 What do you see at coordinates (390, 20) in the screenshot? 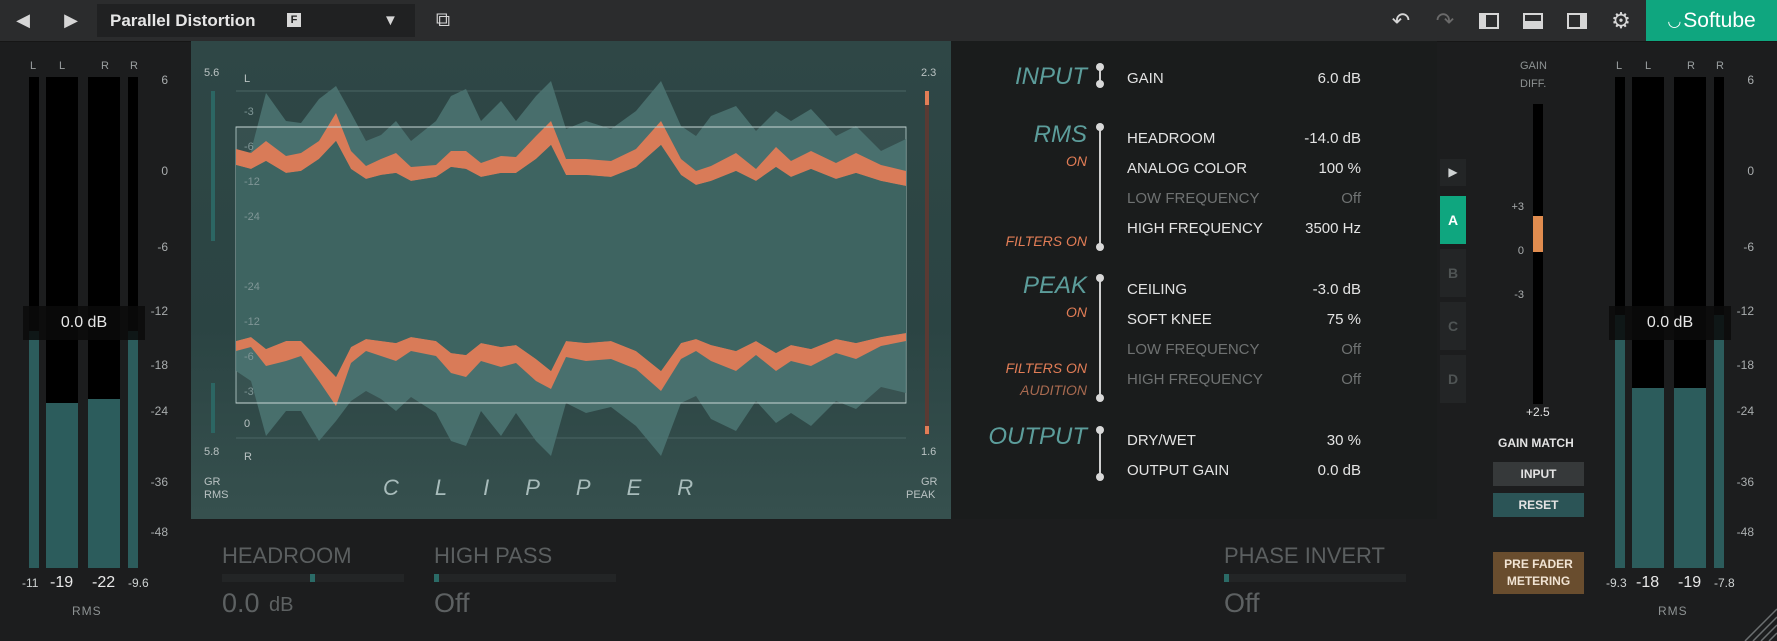
I see `chevron-down-icon: ▼` at bounding box center [390, 20].